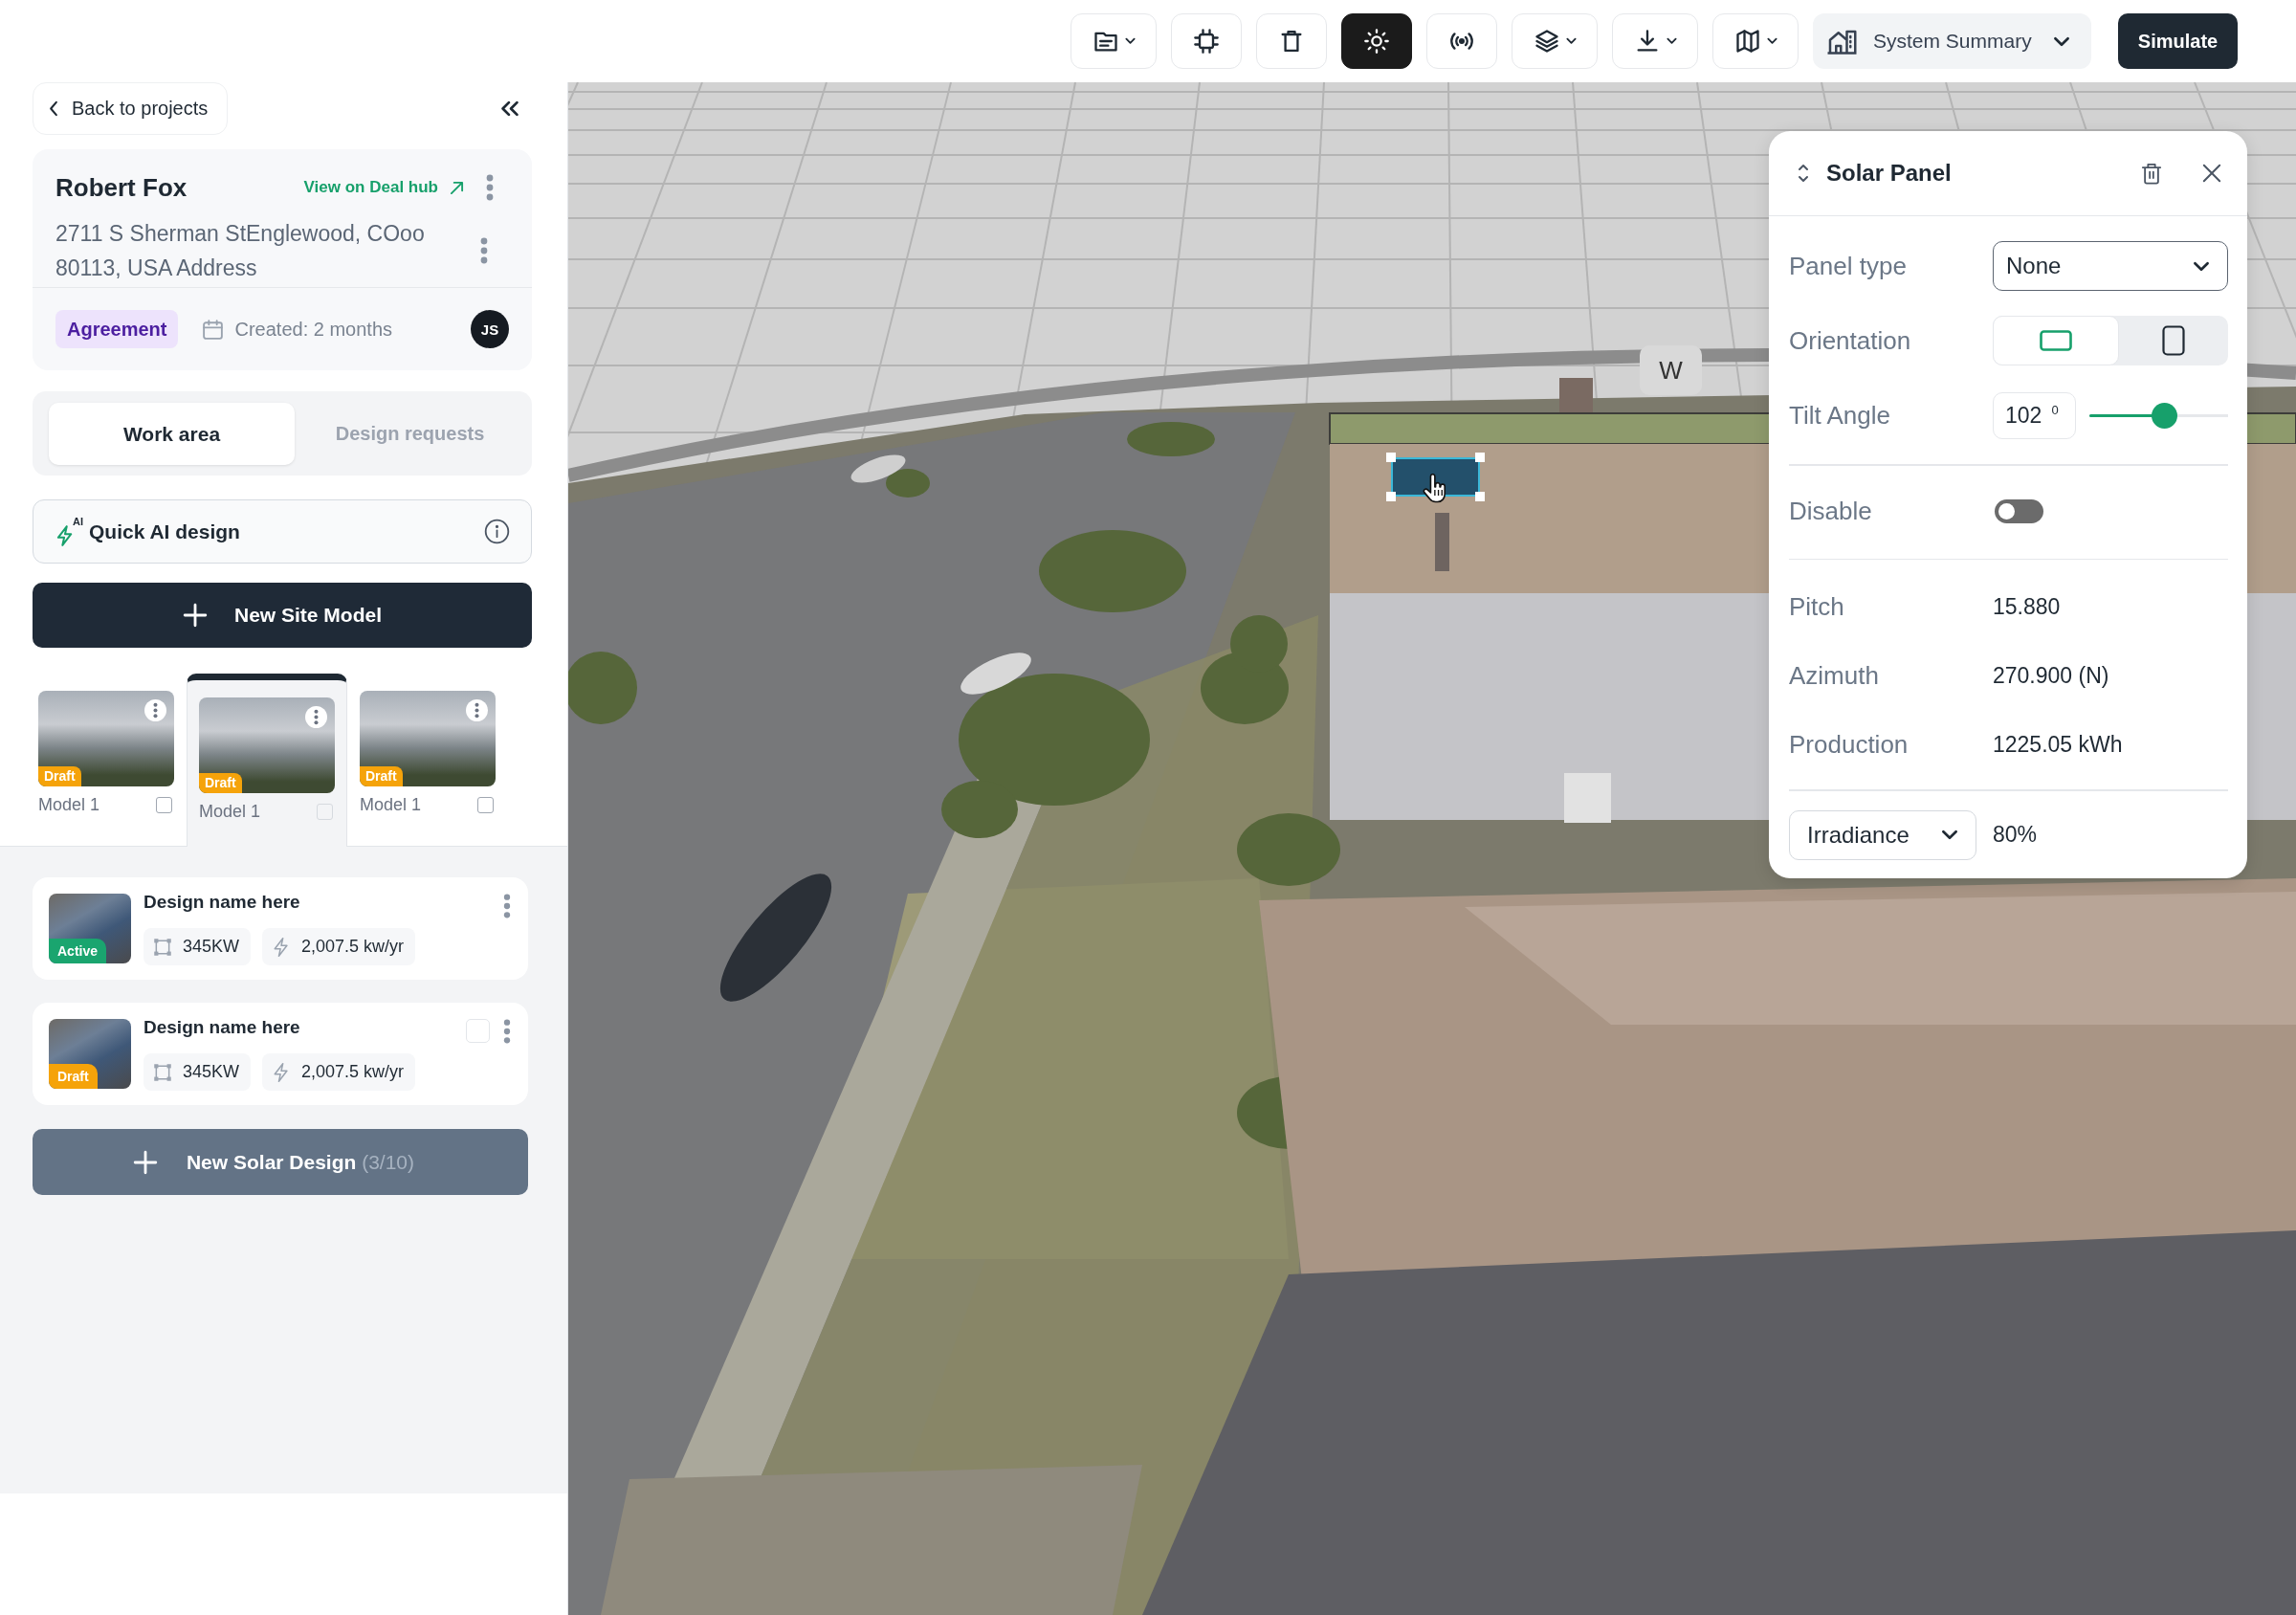 The height and width of the screenshot is (1615, 2296). Describe the element at coordinates (2151, 173) in the screenshot. I see `trash-icon` at that location.